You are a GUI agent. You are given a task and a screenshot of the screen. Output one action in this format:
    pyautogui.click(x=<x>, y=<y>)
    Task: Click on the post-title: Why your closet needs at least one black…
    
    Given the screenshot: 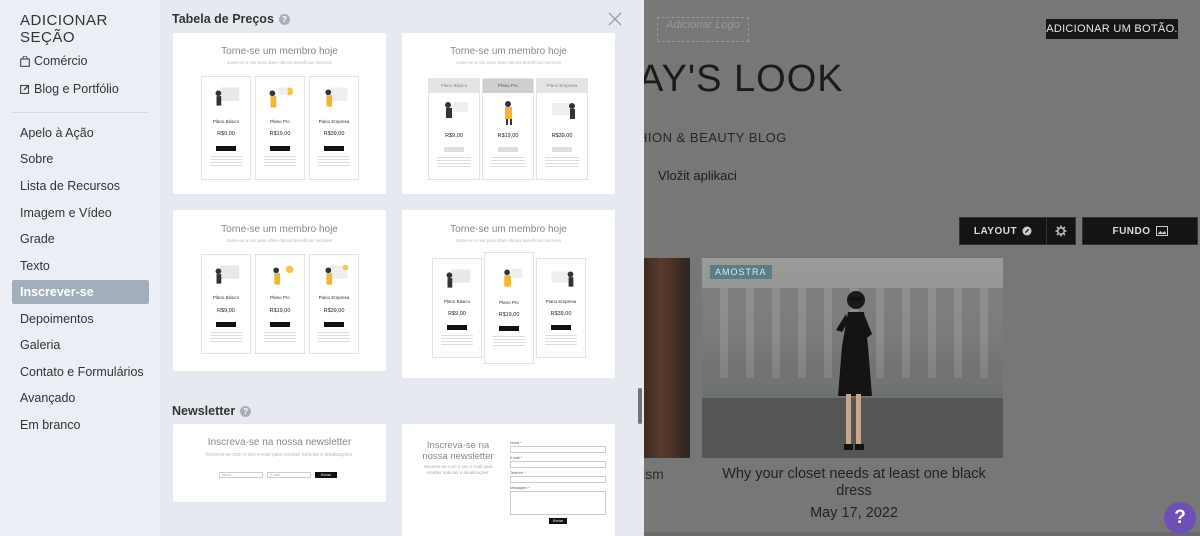 What is the action you would take?
    pyautogui.click(x=854, y=483)
    